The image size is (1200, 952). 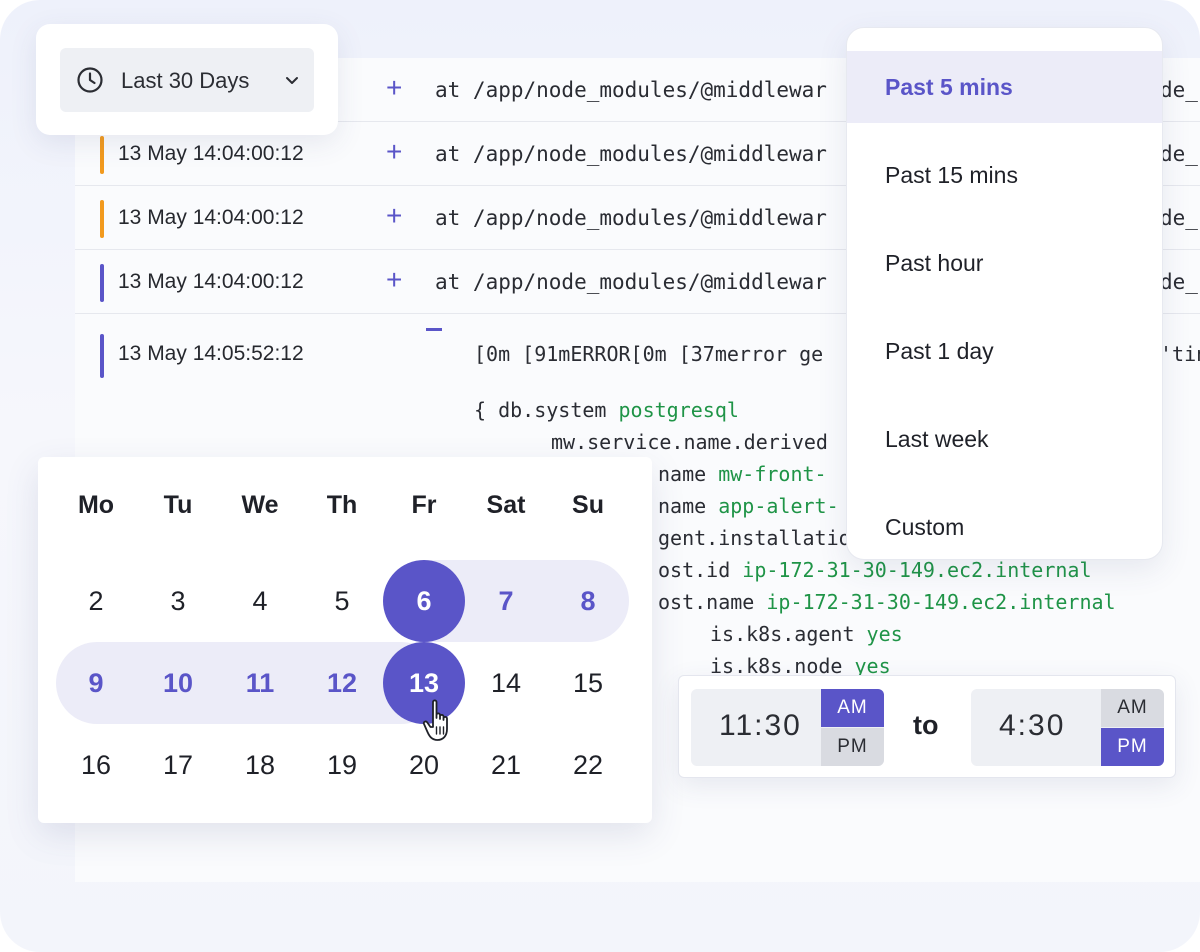 What do you see at coordinates (1132, 747) in the screenshot?
I see `end-pm-toggle: PM` at bounding box center [1132, 747].